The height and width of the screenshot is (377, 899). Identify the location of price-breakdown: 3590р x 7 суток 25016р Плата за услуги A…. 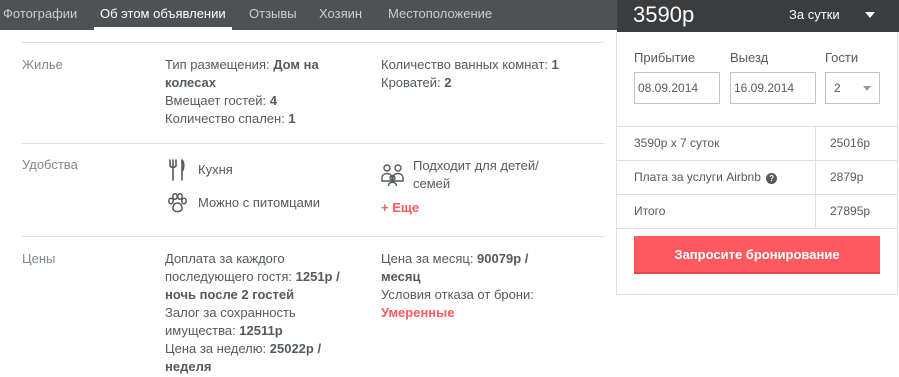
(757, 177).